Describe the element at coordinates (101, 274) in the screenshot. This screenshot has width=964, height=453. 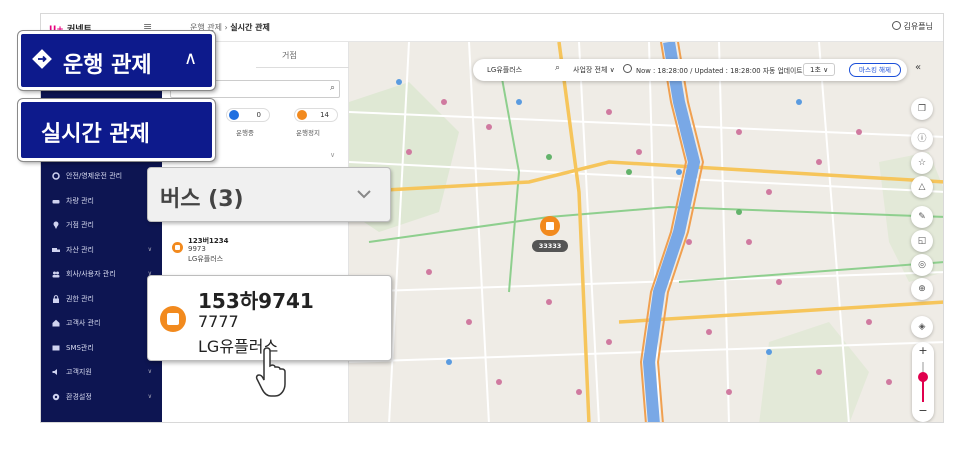
I see `sidebar-item-company-user: 회사/사용자 관리 ∨` at that location.